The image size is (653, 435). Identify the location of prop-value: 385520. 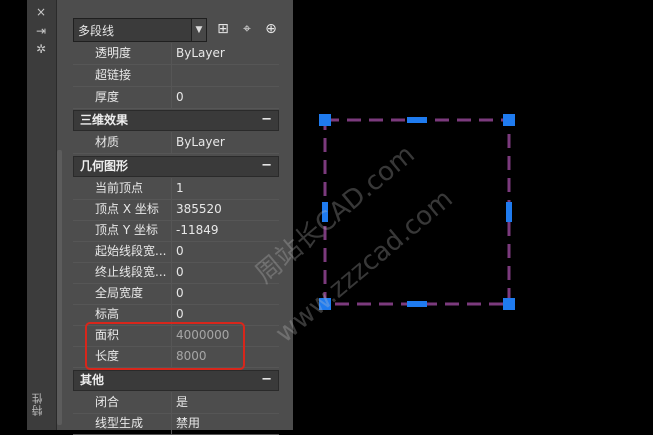
(225, 209).